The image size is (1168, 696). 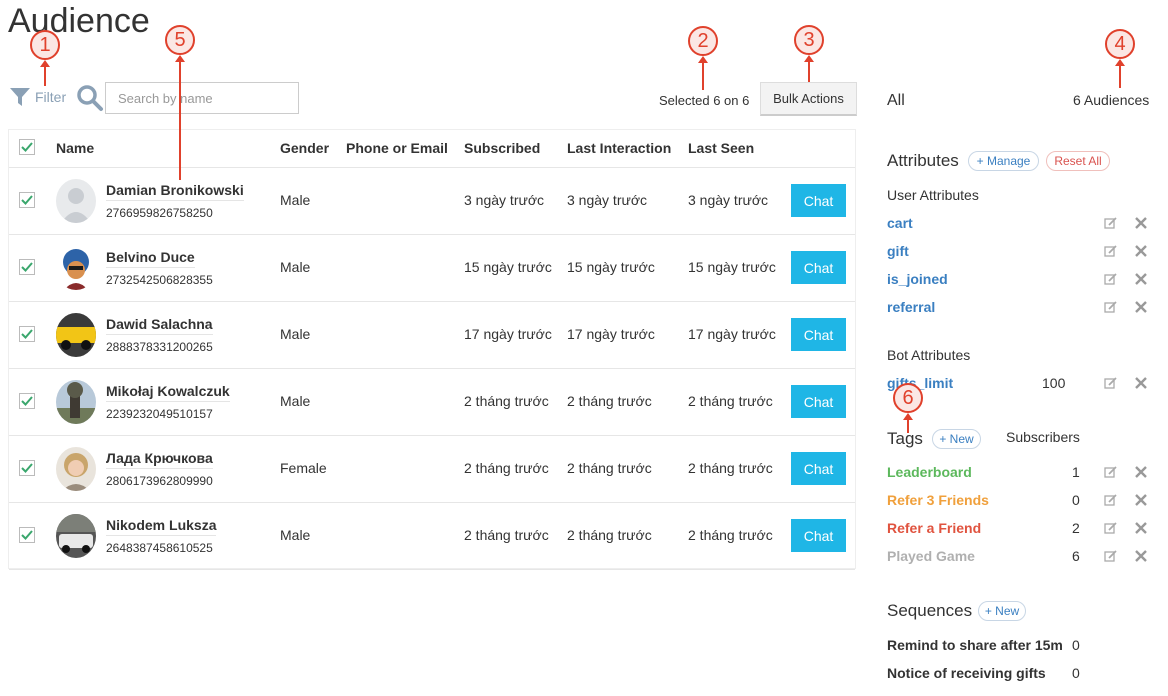 I want to click on annotation-marker: 5, so click(x=180, y=40).